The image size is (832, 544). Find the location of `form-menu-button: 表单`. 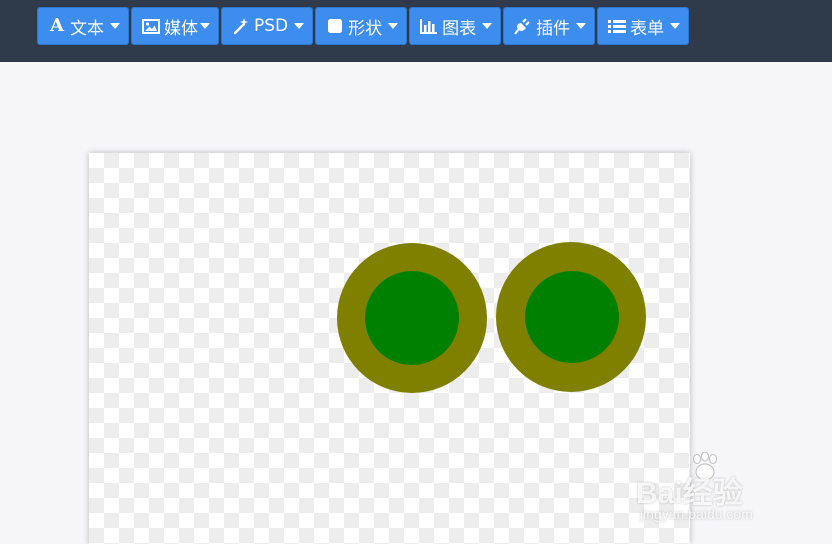

form-menu-button: 表单 is located at coordinates (643, 26).